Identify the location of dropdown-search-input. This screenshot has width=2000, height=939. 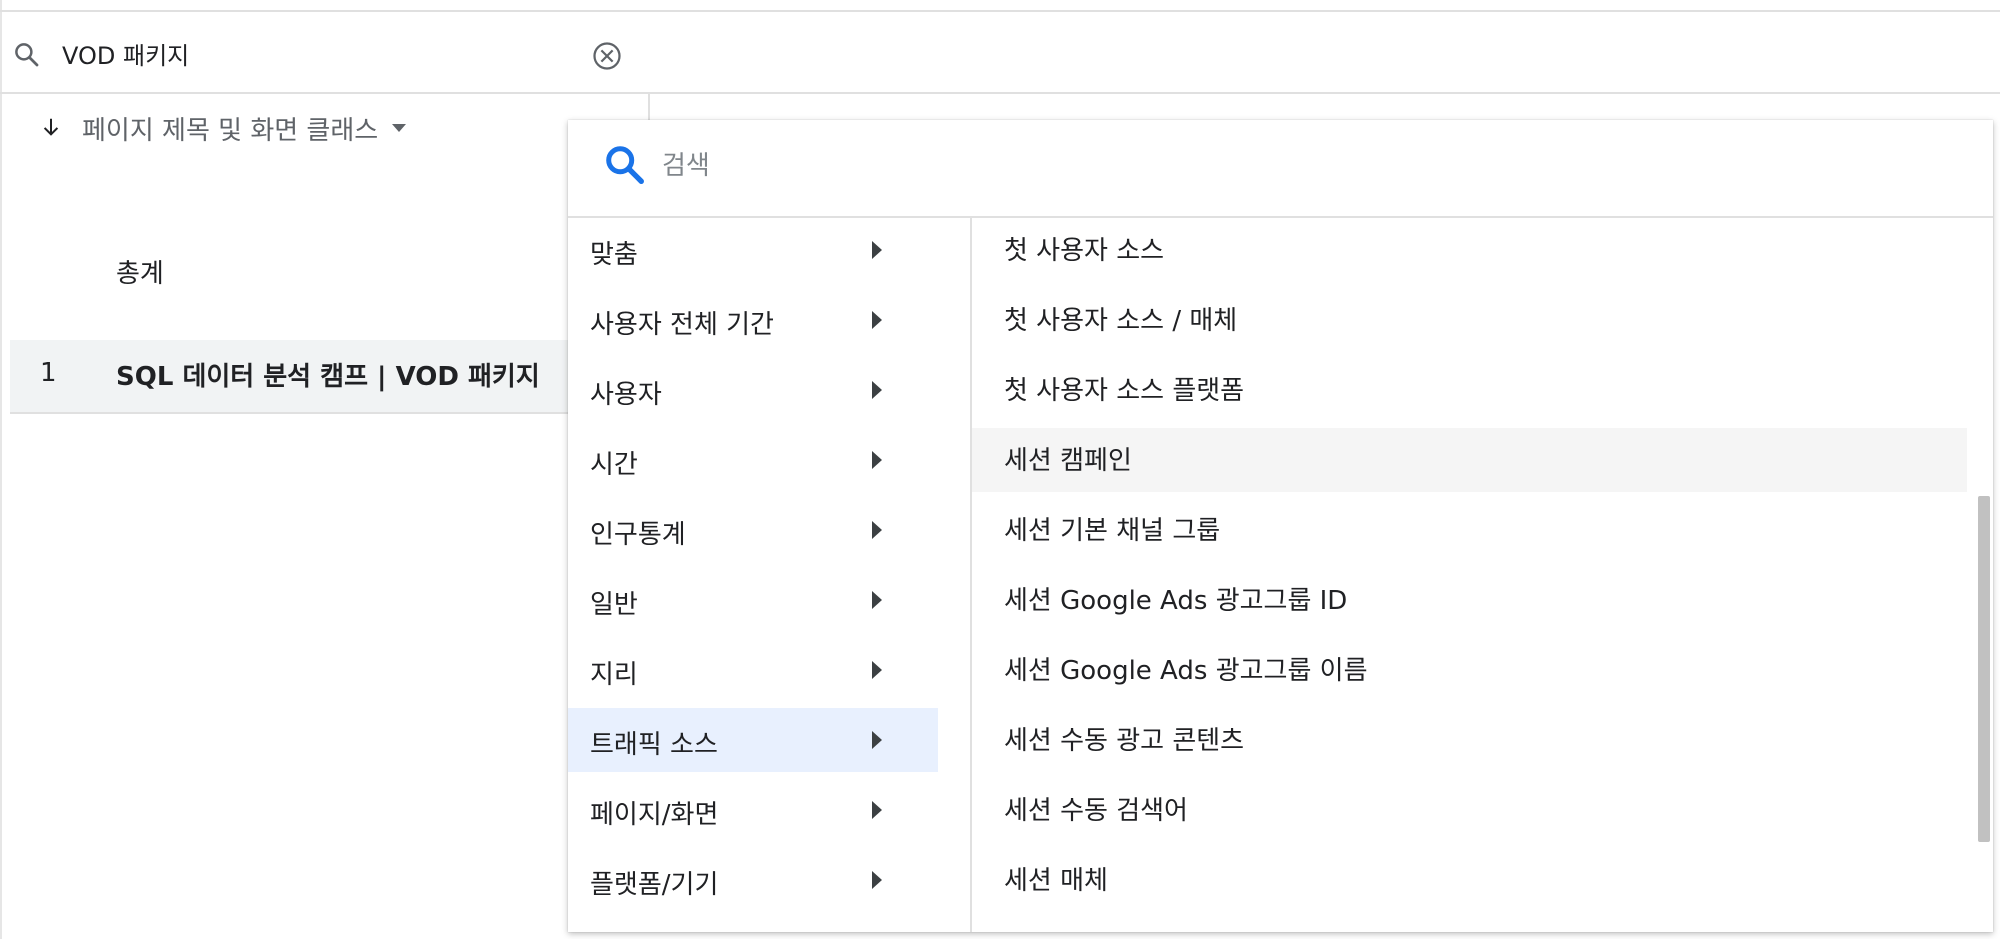
(1112, 166).